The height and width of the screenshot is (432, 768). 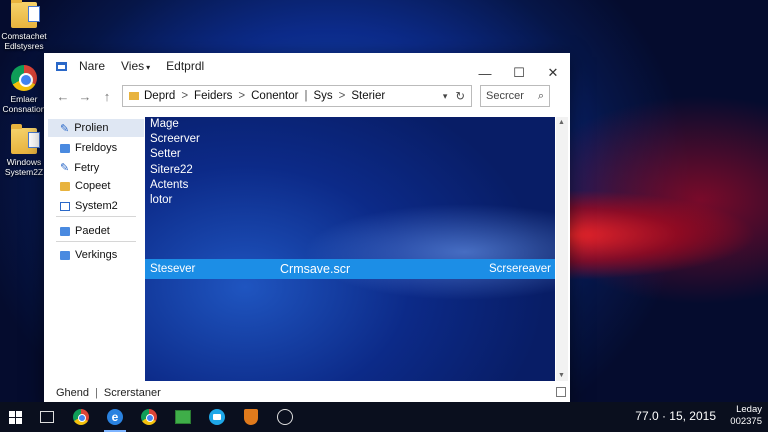 I want to click on menu-item-vies: Vies ▾, so click(x=135, y=66).